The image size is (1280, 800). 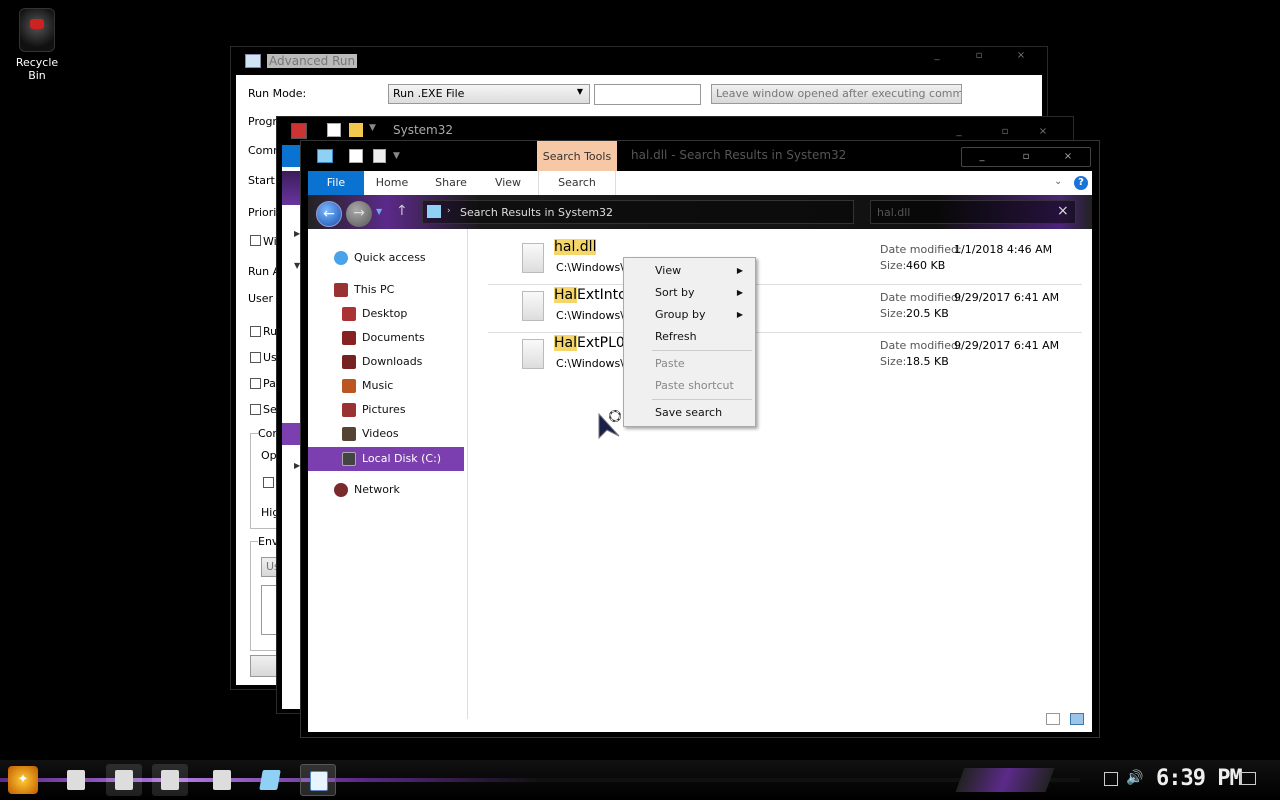 I want to click on sidebar-item-label: Network, so click(x=377, y=489).